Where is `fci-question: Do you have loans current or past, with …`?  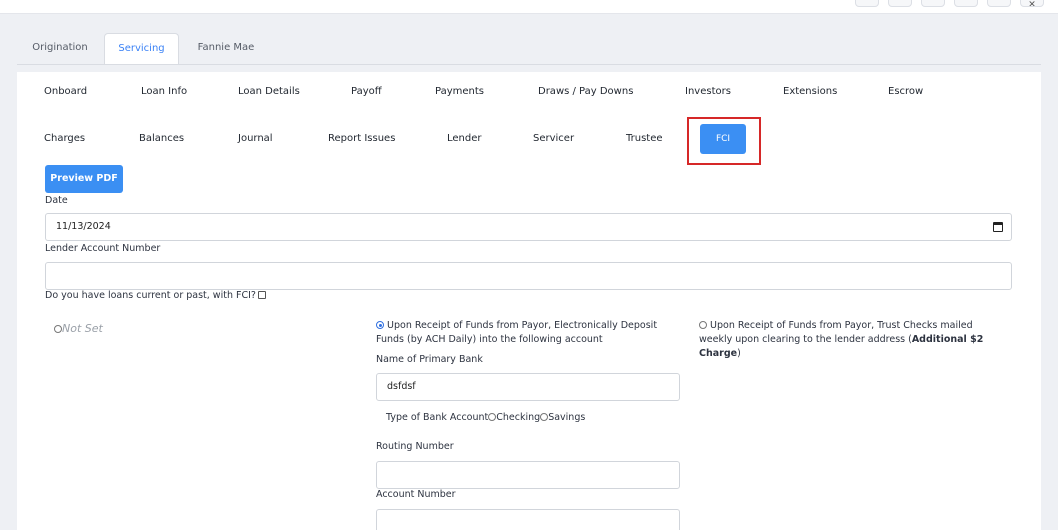
fci-question: Do you have loans current or past, with … is located at coordinates (155, 295).